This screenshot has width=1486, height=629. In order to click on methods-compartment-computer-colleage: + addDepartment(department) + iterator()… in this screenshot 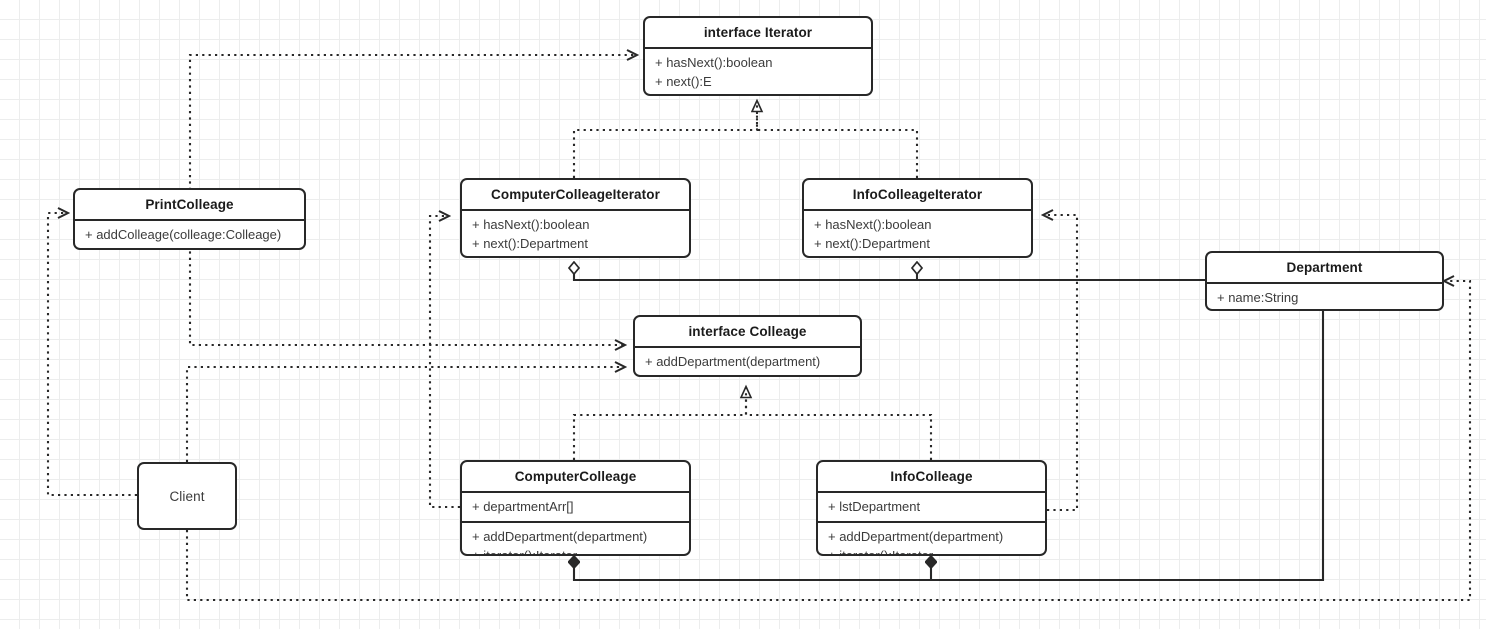, I will do `click(575, 539)`.